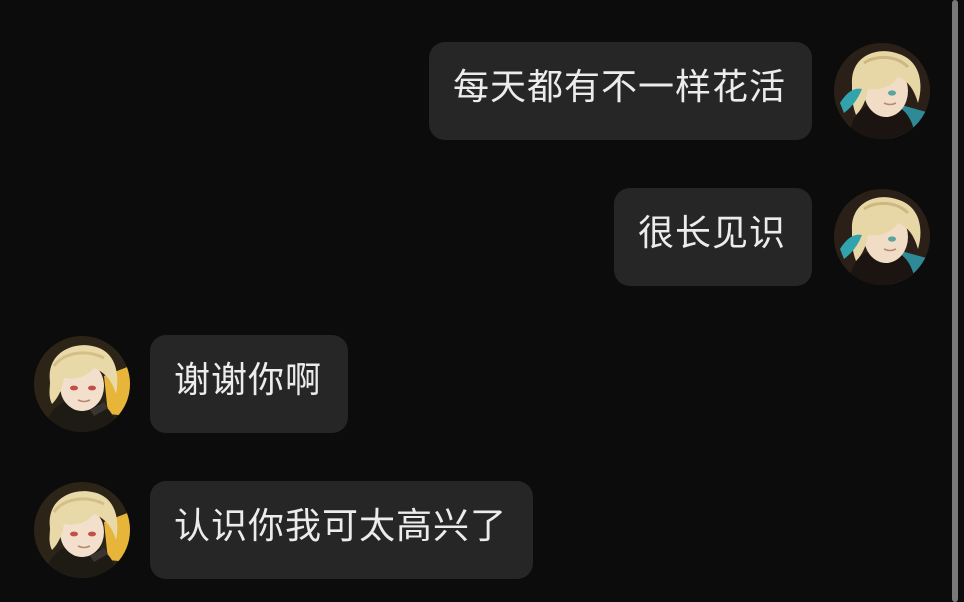 The height and width of the screenshot is (602, 964). I want to click on message-bubble: 每天都有不一样花活, so click(620, 91).